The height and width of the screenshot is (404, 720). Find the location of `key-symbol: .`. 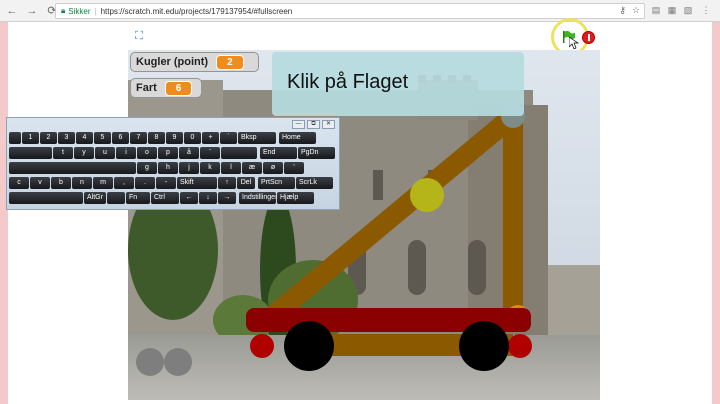

key-symbol: . is located at coordinates (145, 183).